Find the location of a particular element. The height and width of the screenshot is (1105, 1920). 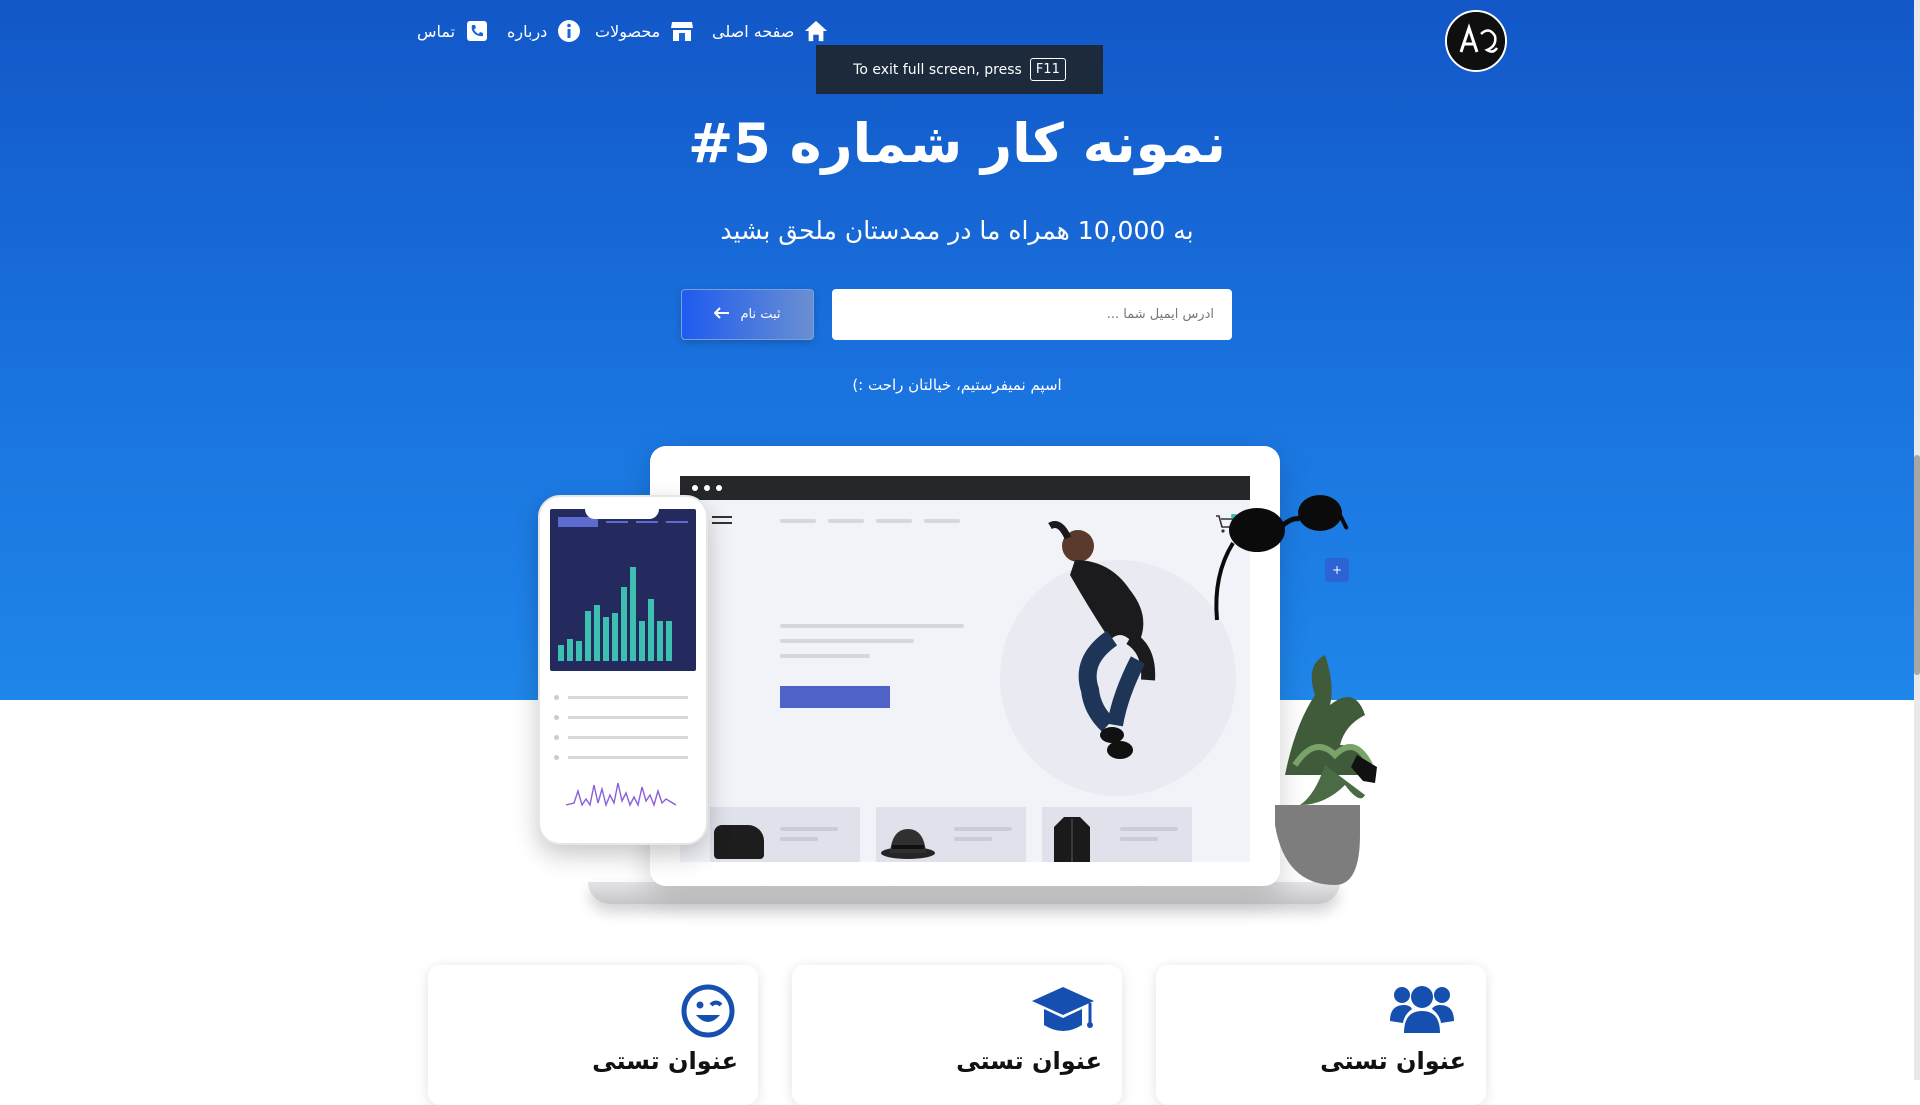

info-icon is located at coordinates (569, 31).